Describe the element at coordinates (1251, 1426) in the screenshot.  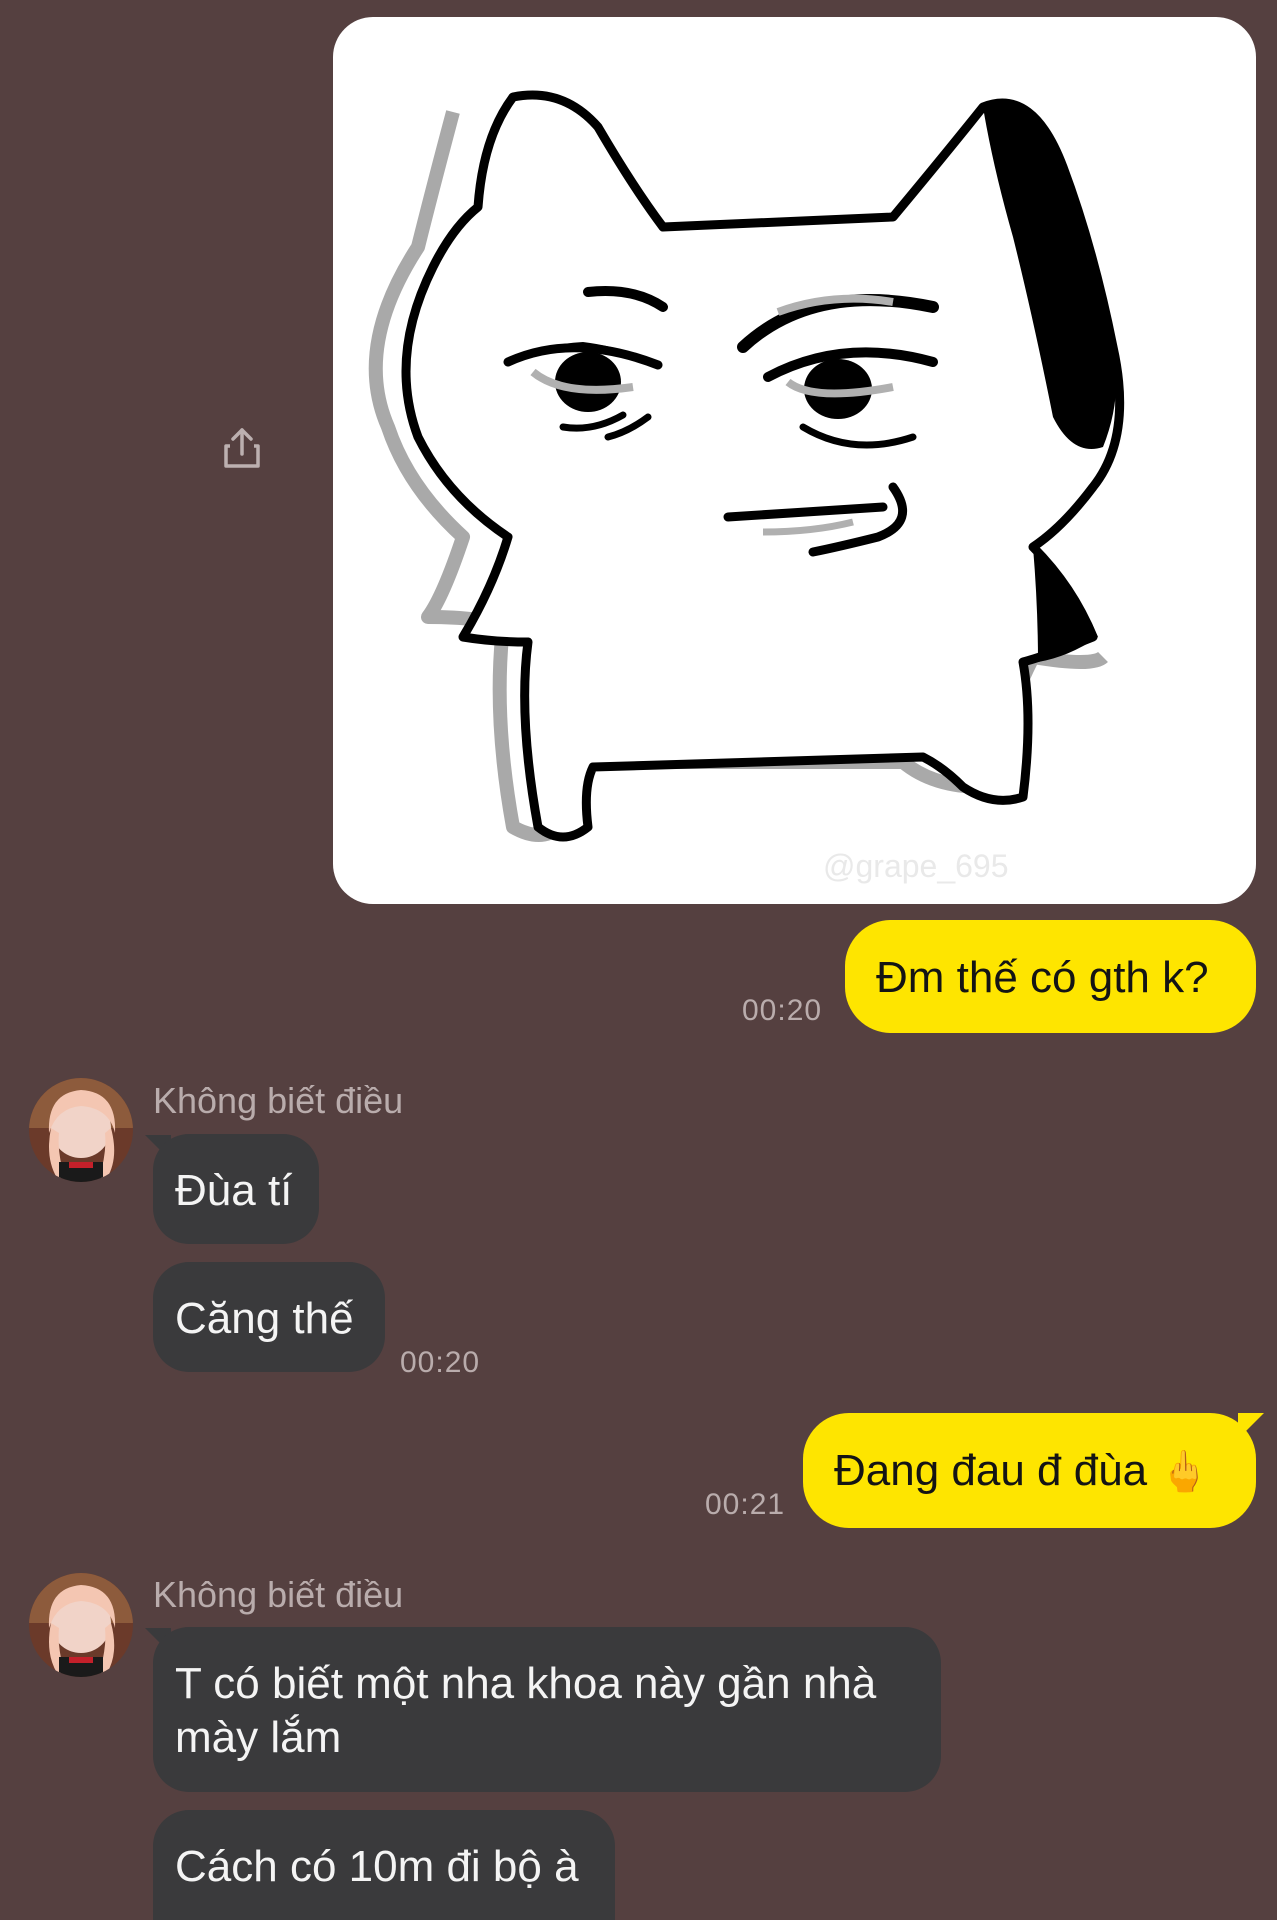
I see `bubble-tail` at that location.